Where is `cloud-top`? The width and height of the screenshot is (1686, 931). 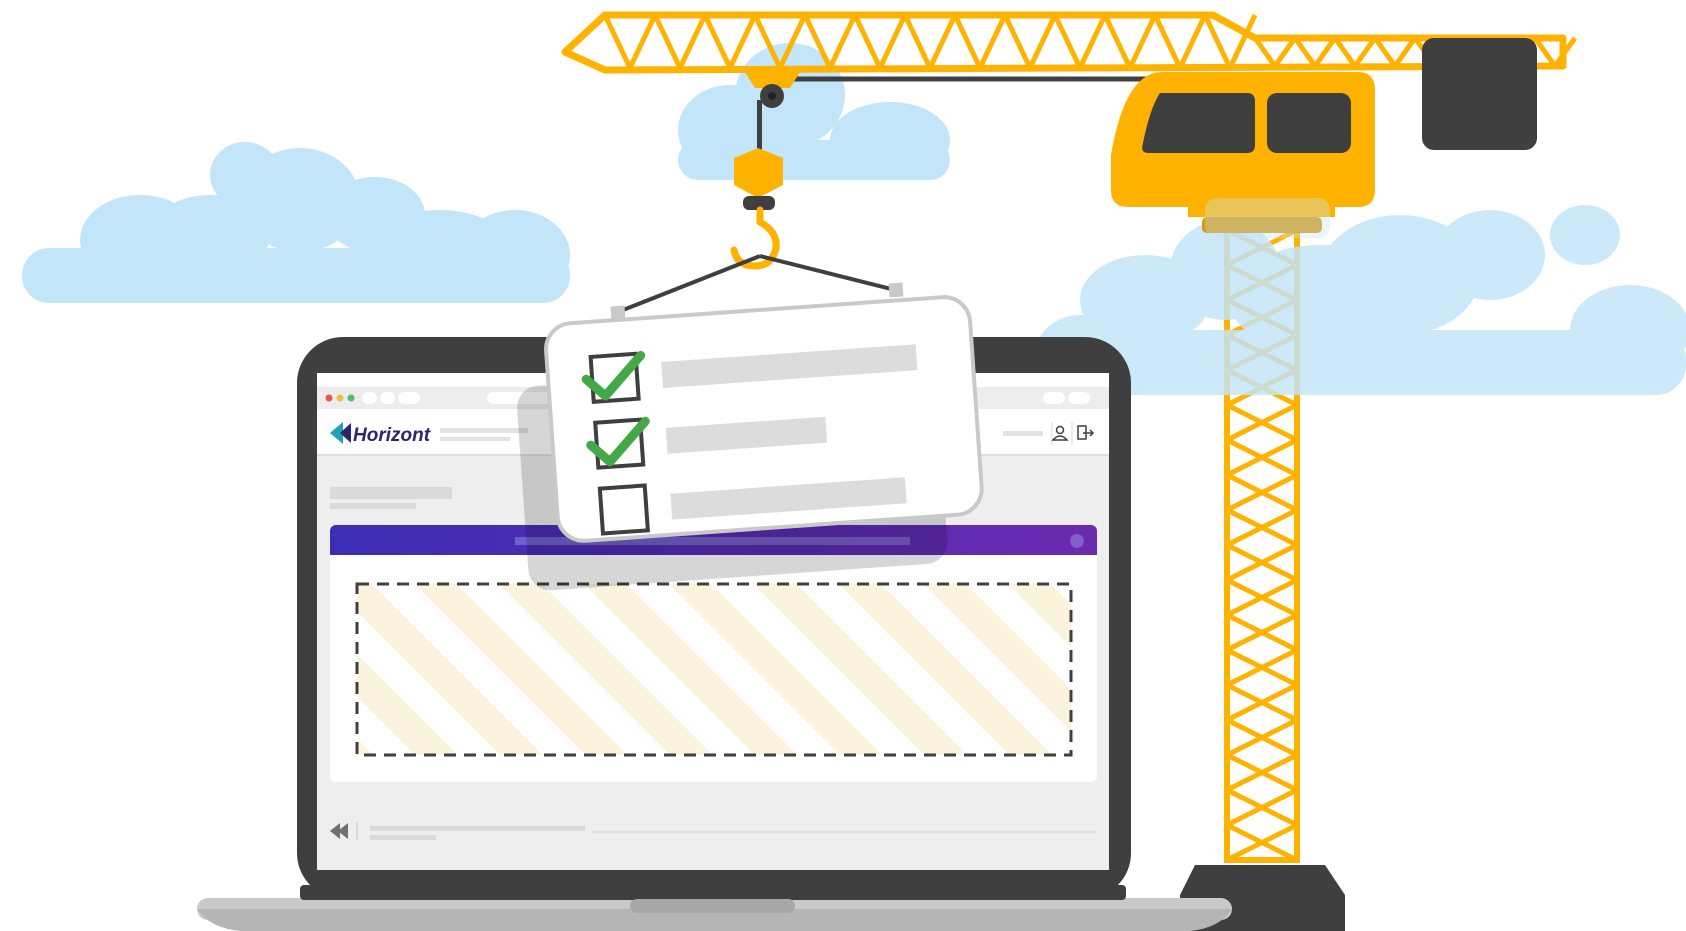 cloud-top is located at coordinates (814, 111).